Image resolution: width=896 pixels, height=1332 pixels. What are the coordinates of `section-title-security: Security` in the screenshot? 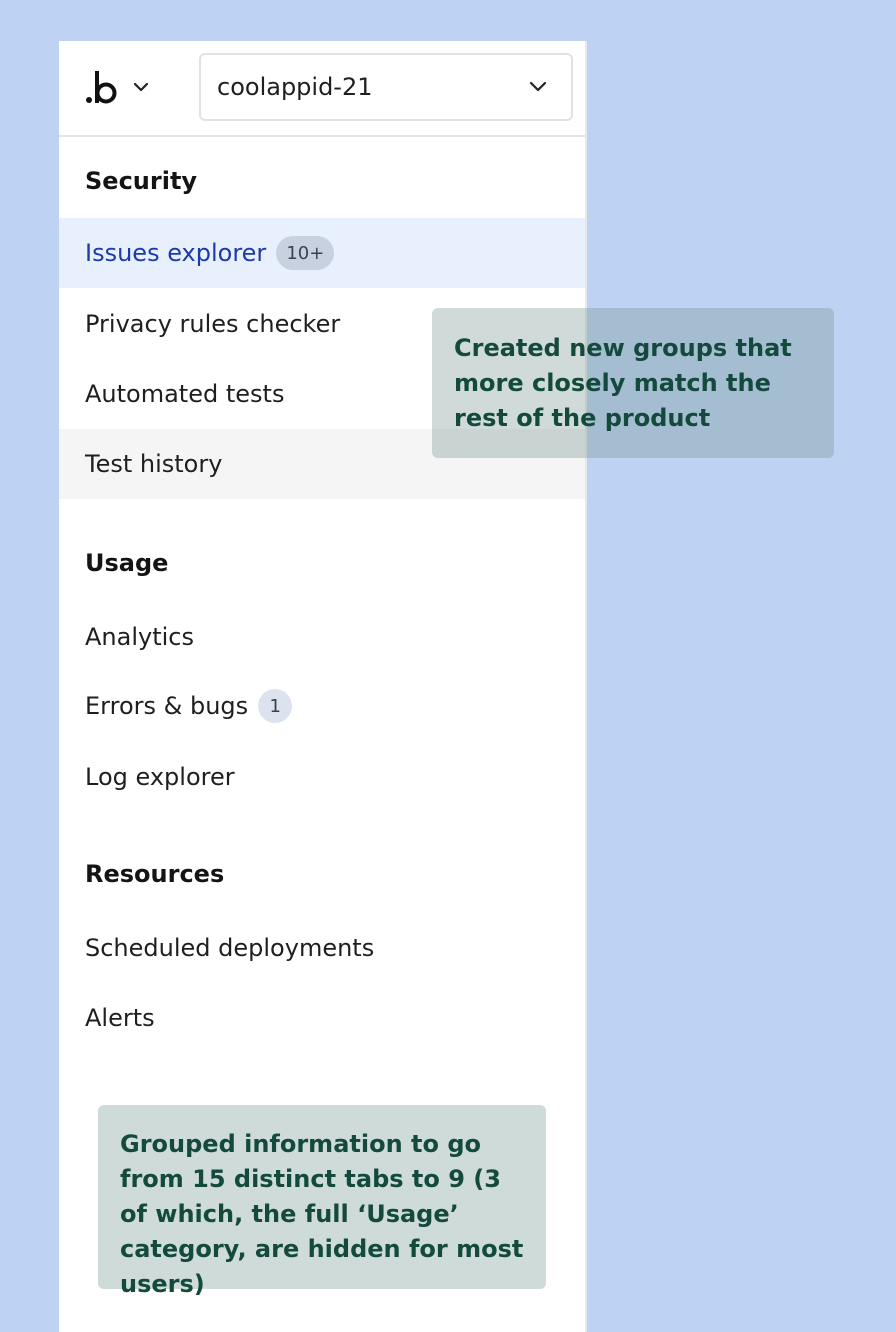 It's located at (141, 181).